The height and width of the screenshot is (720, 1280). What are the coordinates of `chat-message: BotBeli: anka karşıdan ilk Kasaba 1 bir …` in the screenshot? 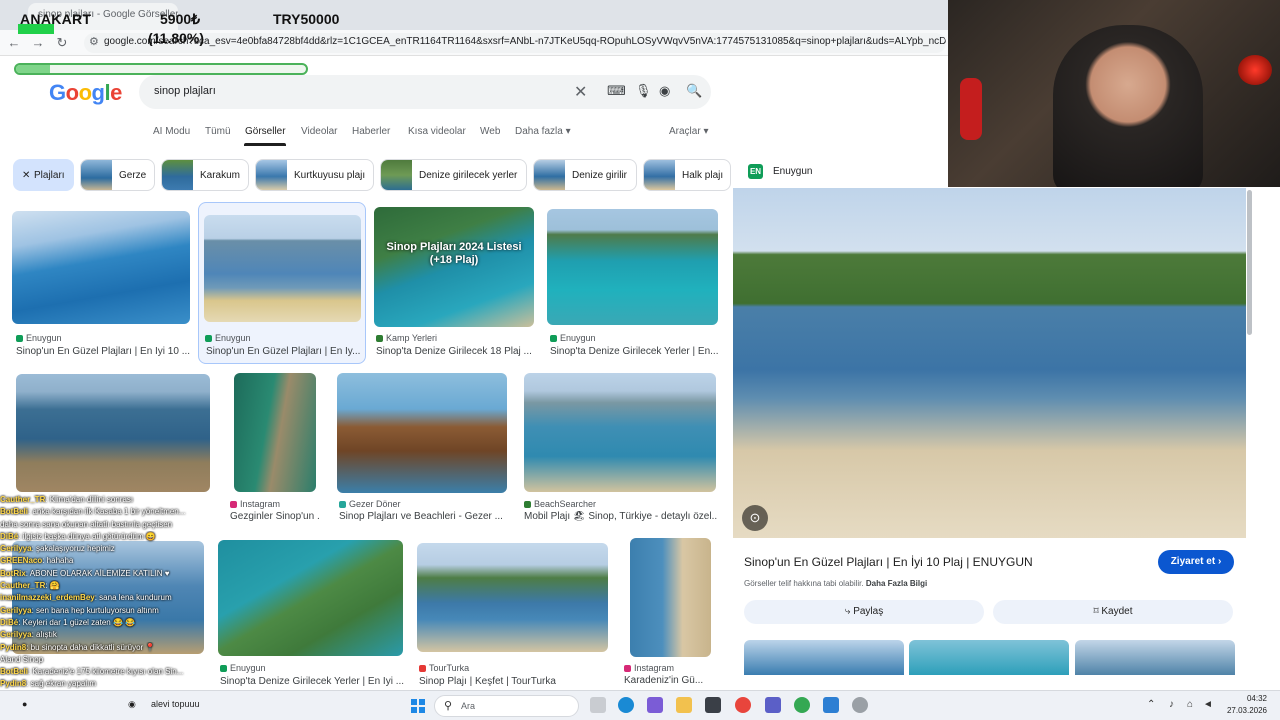 It's located at (106, 512).